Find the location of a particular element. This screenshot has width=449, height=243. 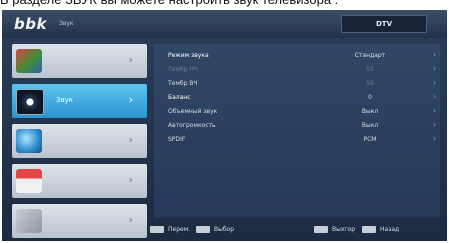

setting-label: Тембр ВЧ is located at coordinates (183, 83).